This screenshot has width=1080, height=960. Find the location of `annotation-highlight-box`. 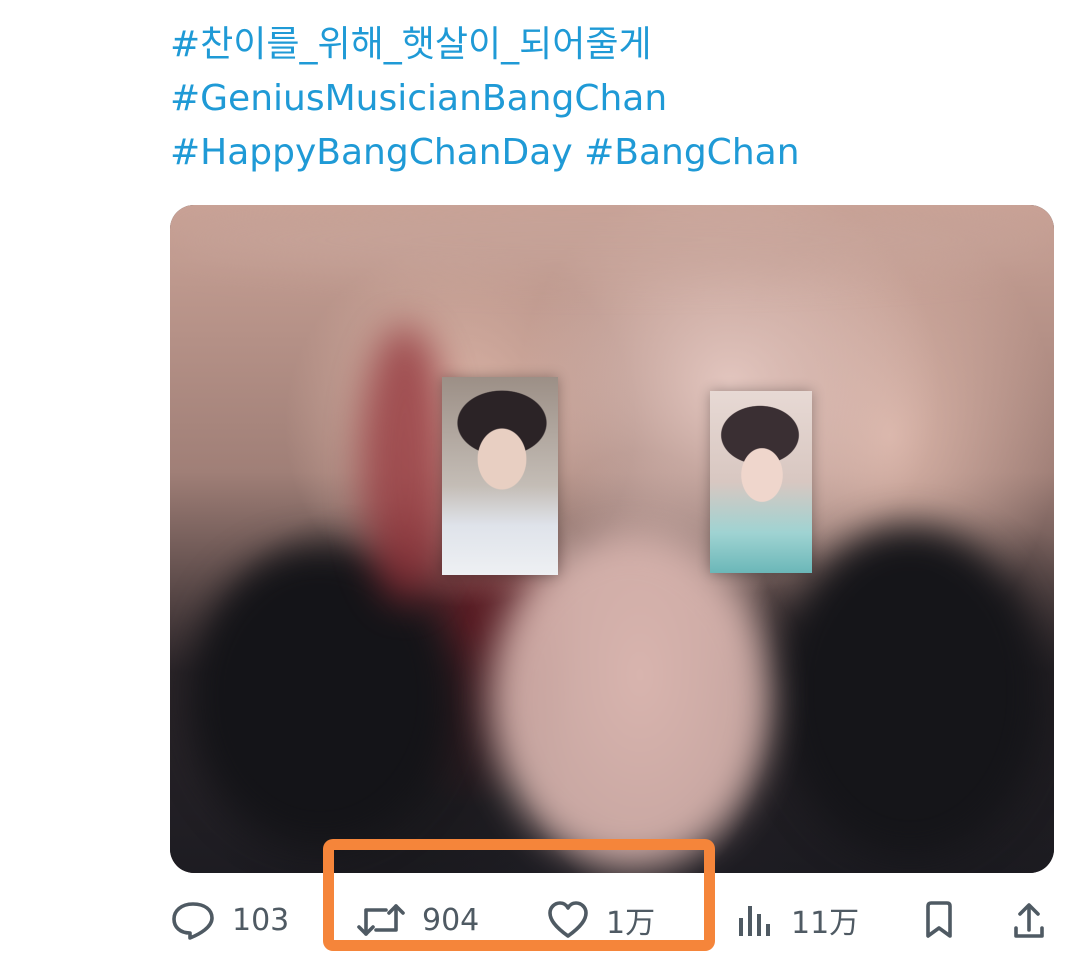

annotation-highlight-box is located at coordinates (519, 895).